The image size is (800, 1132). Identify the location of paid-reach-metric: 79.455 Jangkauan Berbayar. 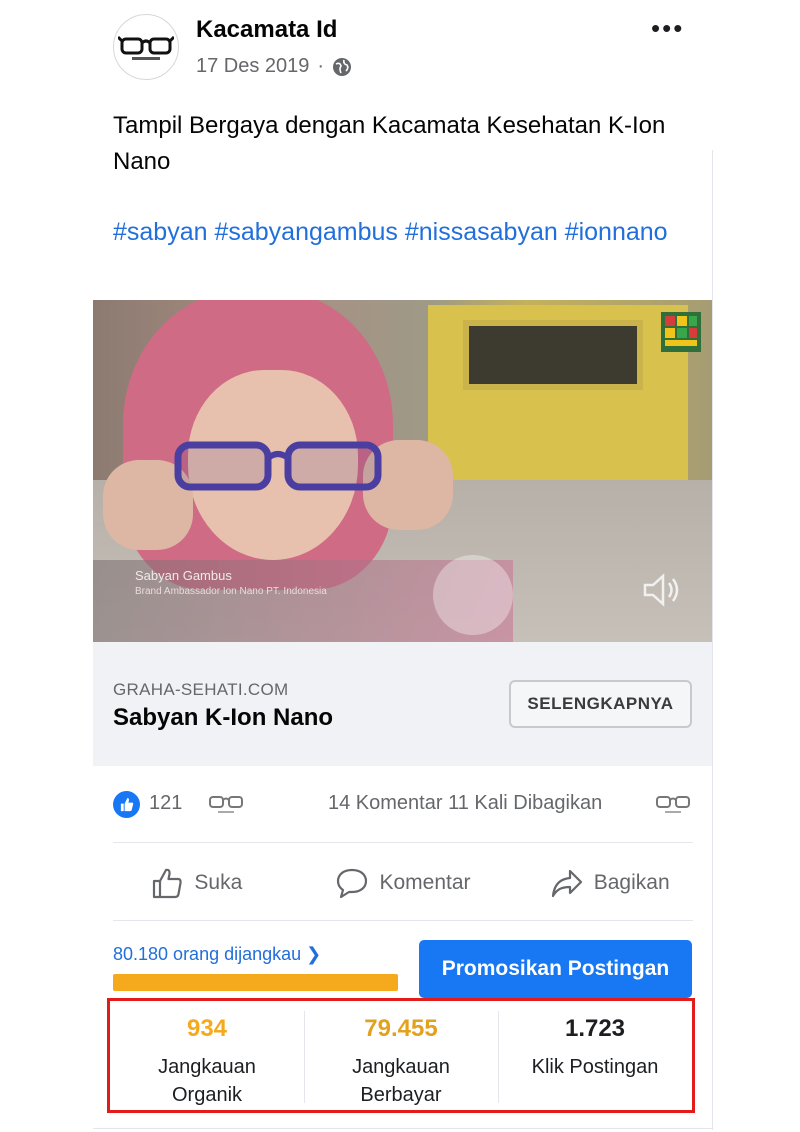
(401, 1055).